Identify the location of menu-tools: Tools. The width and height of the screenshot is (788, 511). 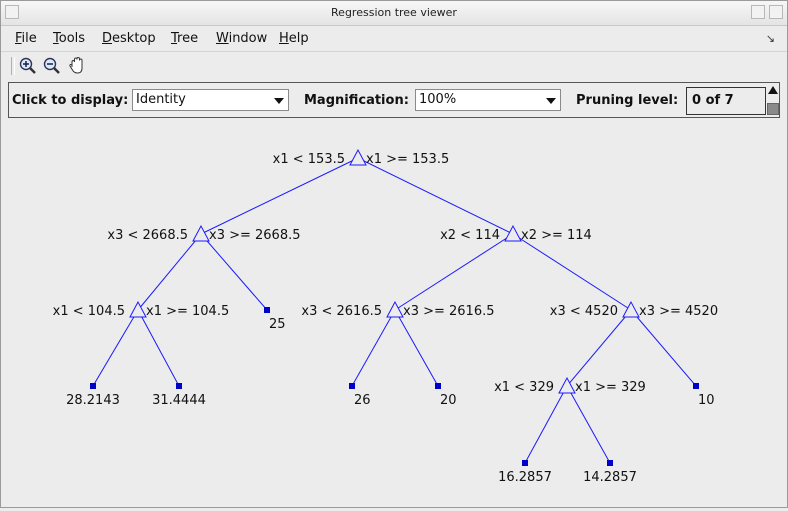
(69, 38).